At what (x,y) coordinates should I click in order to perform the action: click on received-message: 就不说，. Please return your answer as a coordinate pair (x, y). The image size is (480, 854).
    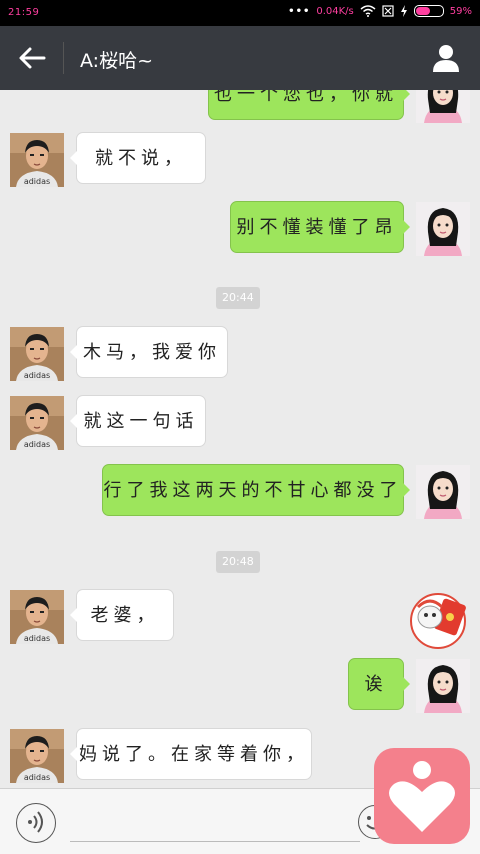
    Looking at the image, I should click on (138, 158).